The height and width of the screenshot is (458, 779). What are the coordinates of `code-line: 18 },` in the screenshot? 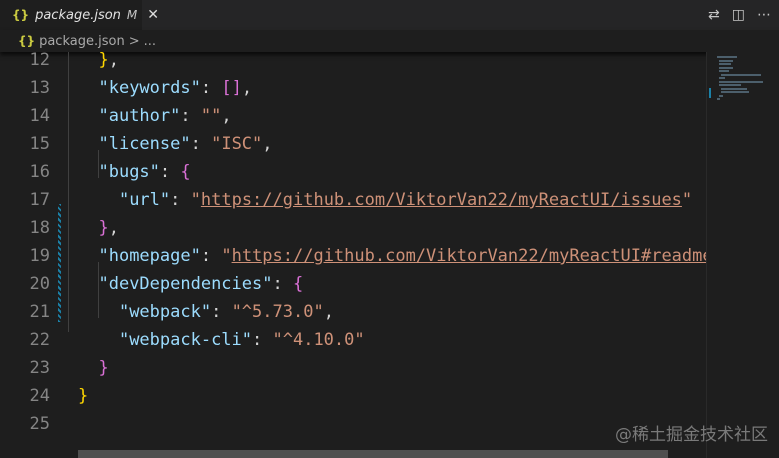 It's located at (353, 228).